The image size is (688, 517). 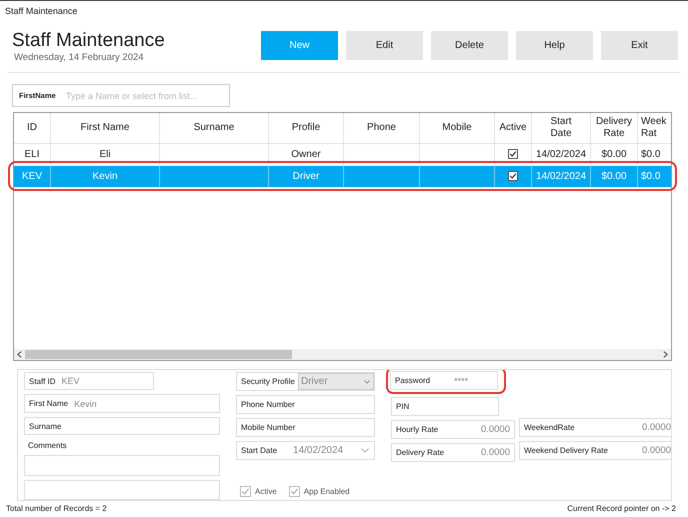 What do you see at coordinates (314, 381) in the screenshot?
I see `field-value: Driver` at bounding box center [314, 381].